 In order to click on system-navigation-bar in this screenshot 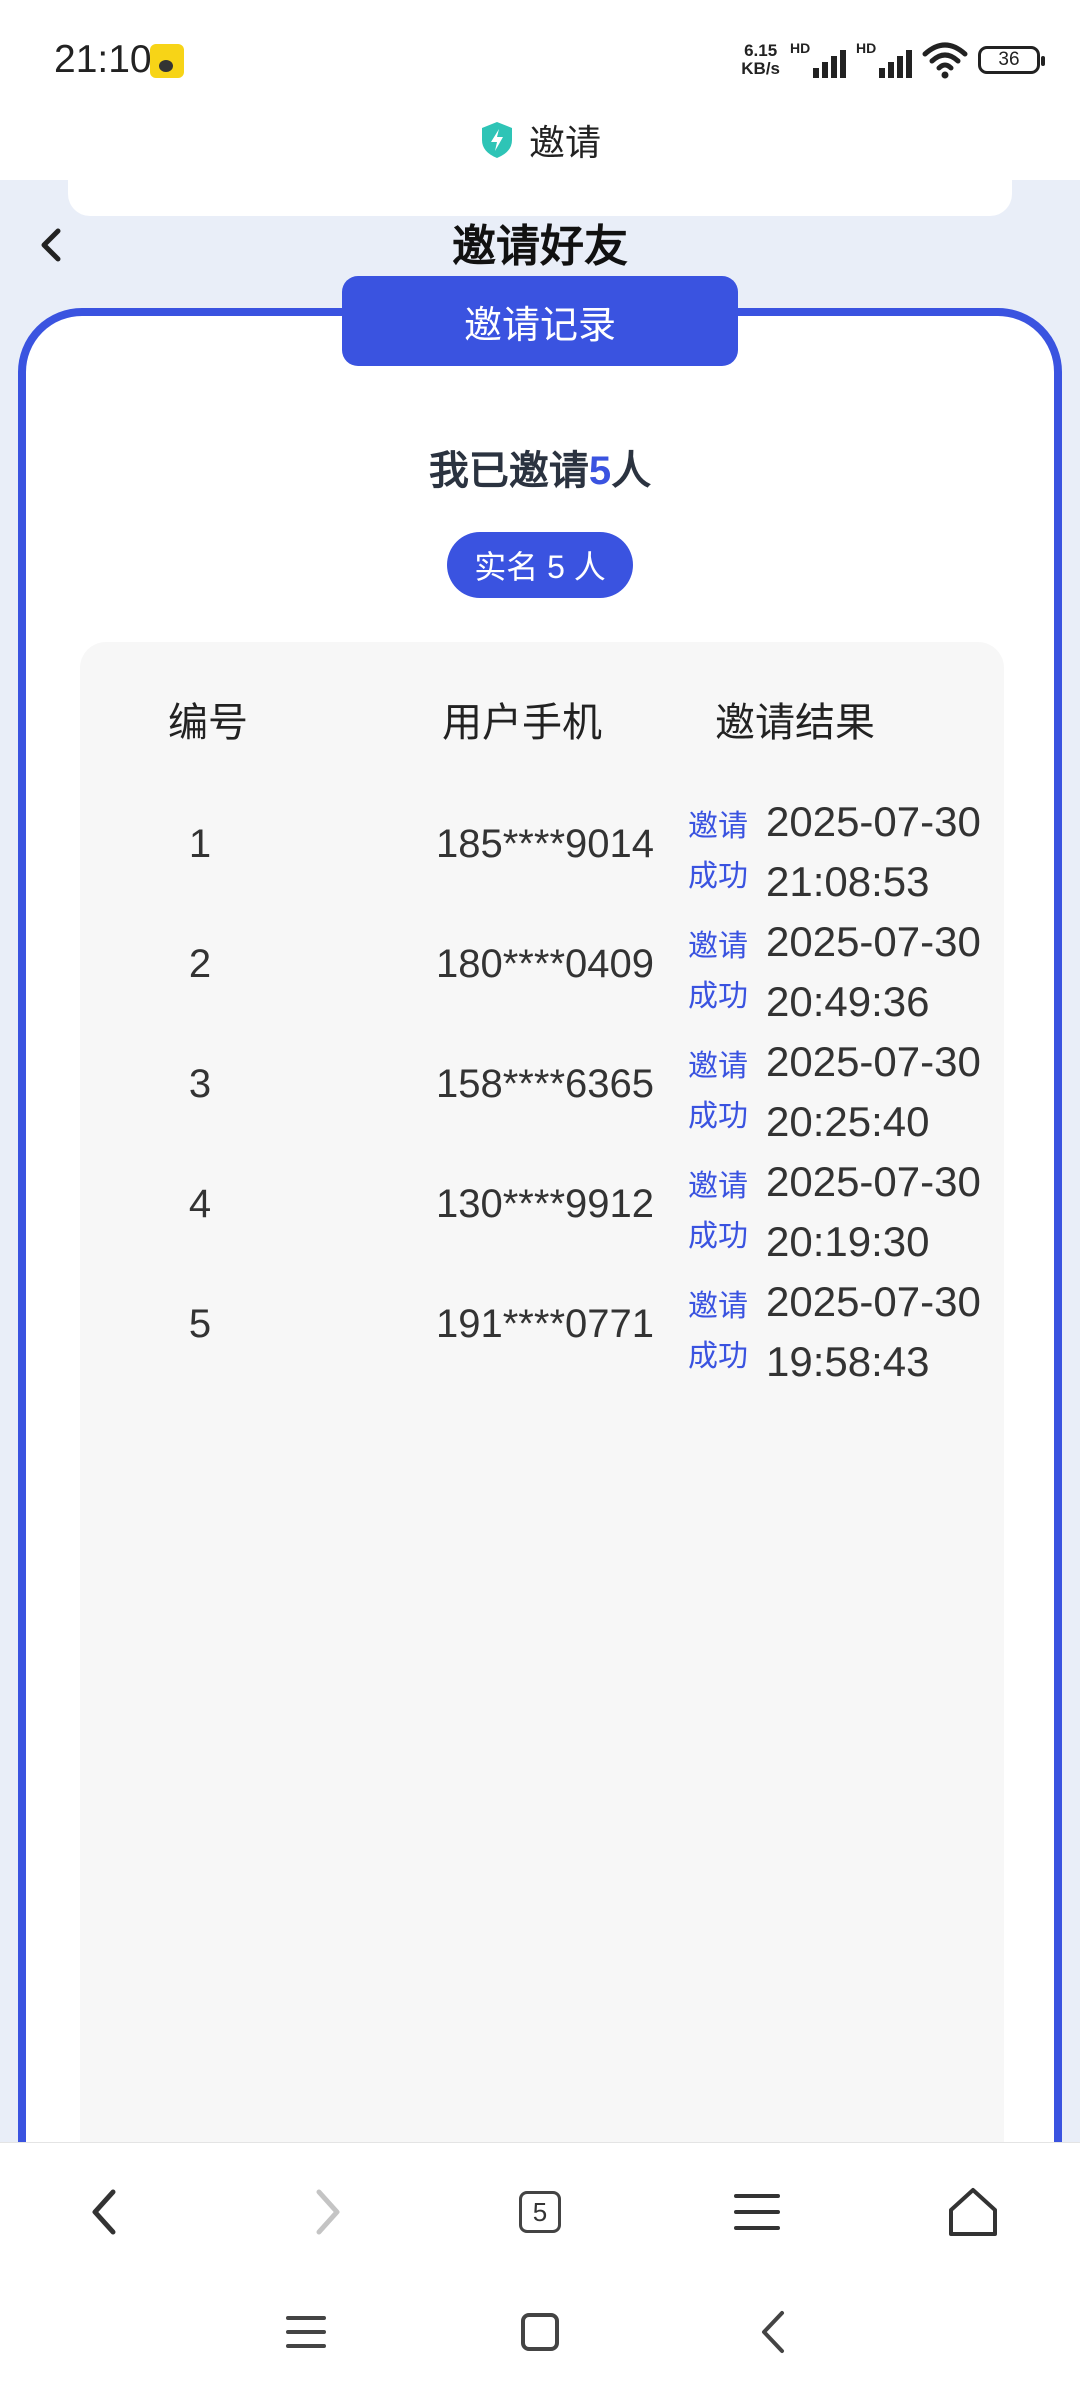, I will do `click(540, 2336)`.